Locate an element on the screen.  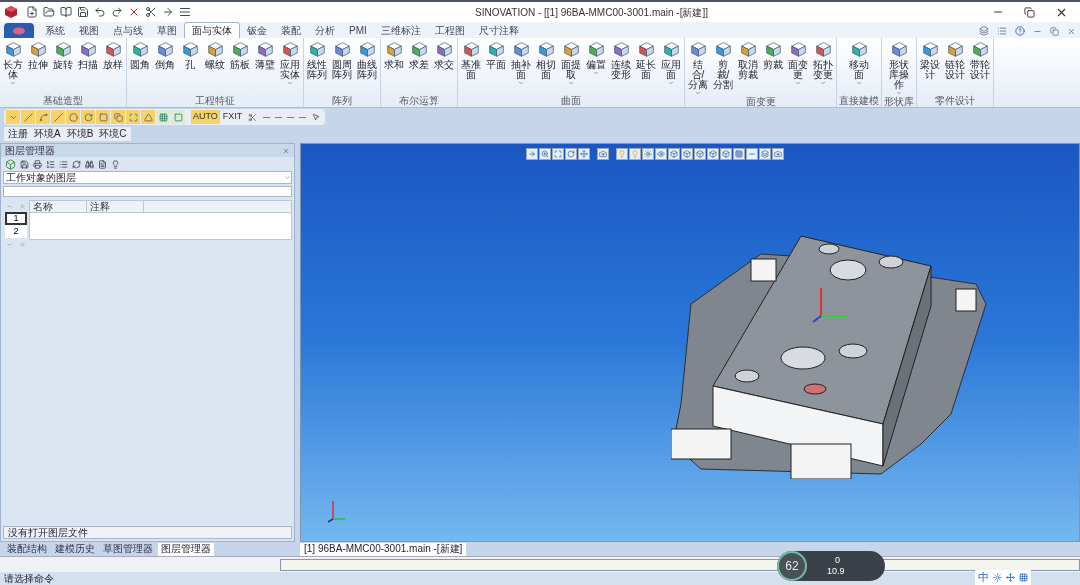
close-icon is located at coordinates (134, 12).